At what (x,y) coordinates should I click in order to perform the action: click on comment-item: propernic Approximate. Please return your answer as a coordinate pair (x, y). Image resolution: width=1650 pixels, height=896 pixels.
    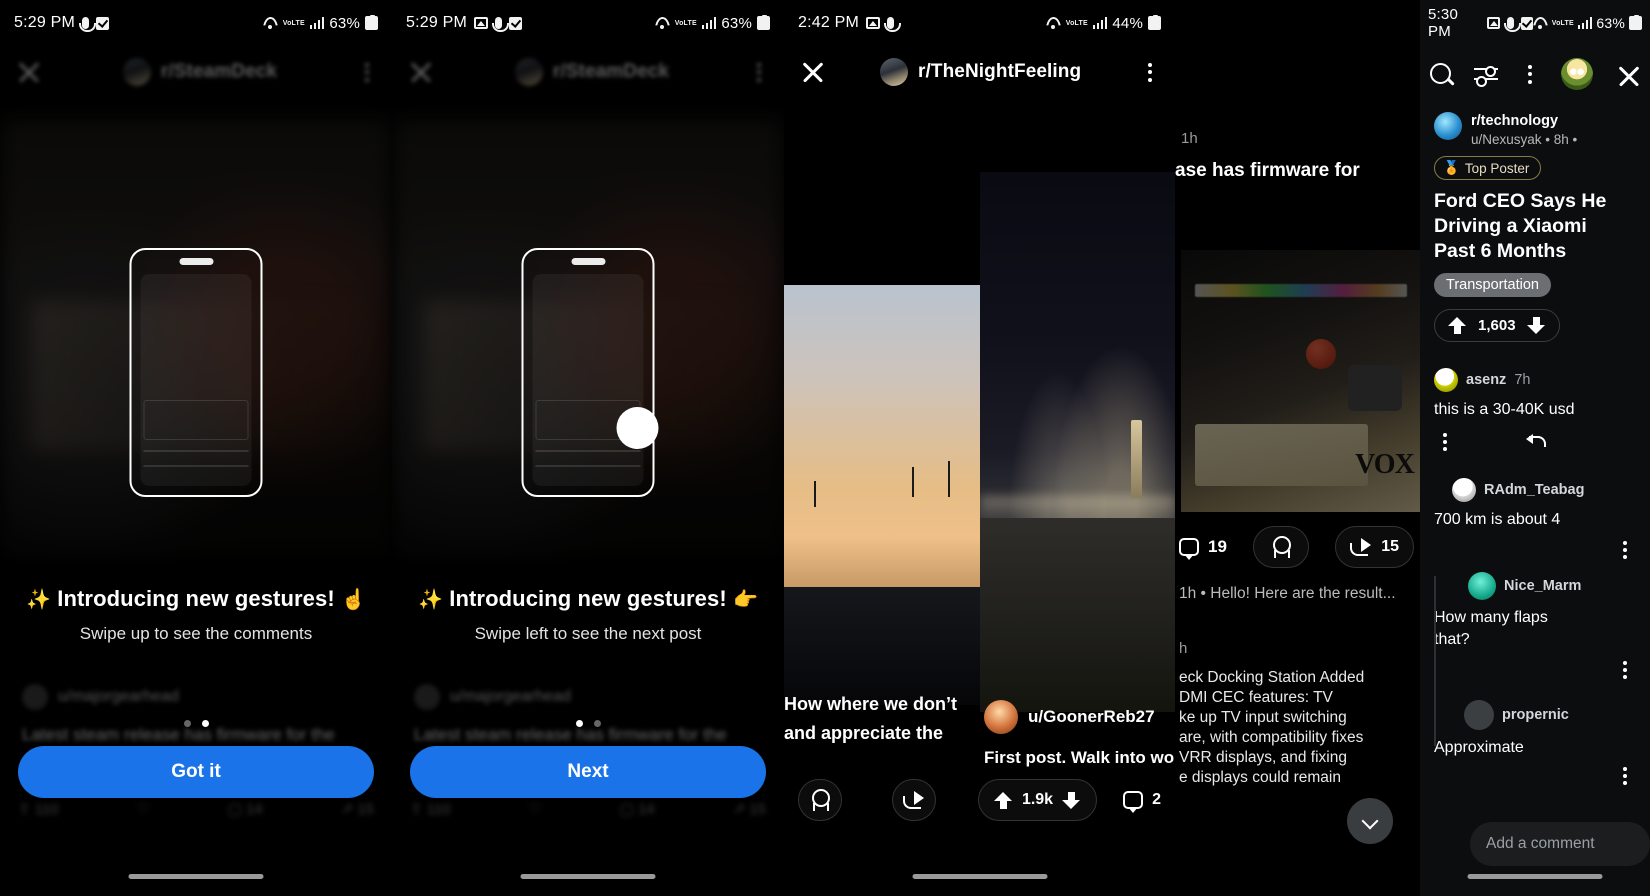
    Looking at the image, I should click on (1535, 743).